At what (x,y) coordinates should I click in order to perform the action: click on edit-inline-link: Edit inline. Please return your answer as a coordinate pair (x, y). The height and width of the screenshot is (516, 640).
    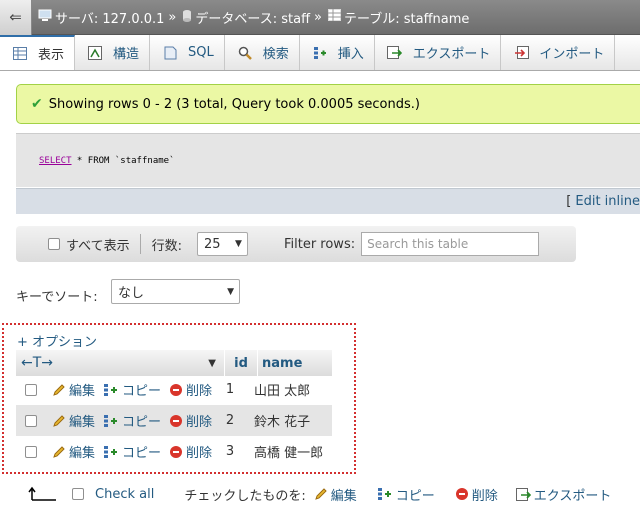
    Looking at the image, I should click on (607, 201).